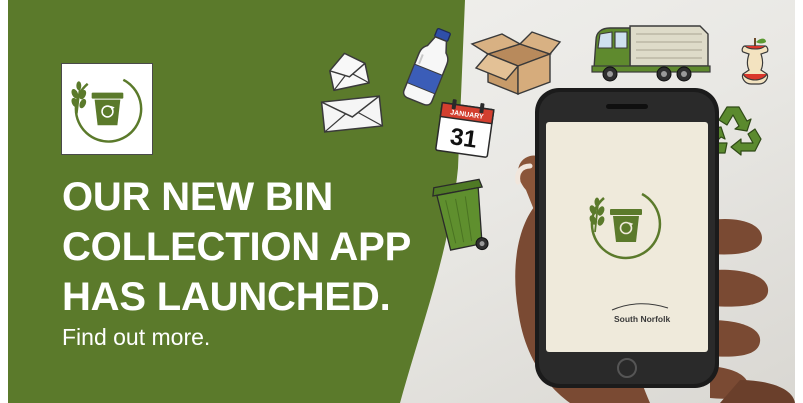 The image size is (803, 403). What do you see at coordinates (642, 319) in the screenshot?
I see `phone-brand-label: South Norfolk` at bounding box center [642, 319].